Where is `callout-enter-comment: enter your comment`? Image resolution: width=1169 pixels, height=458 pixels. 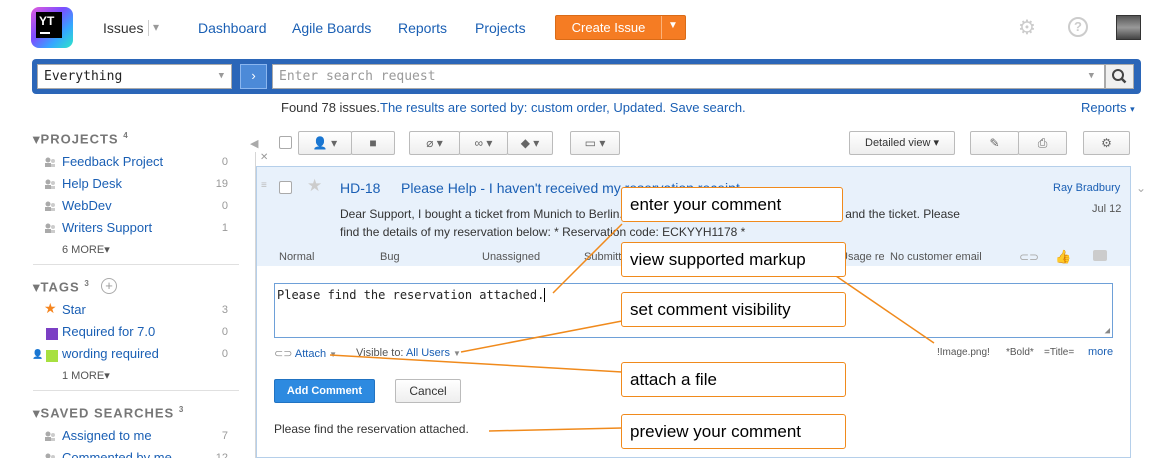 callout-enter-comment: enter your comment is located at coordinates (732, 204).